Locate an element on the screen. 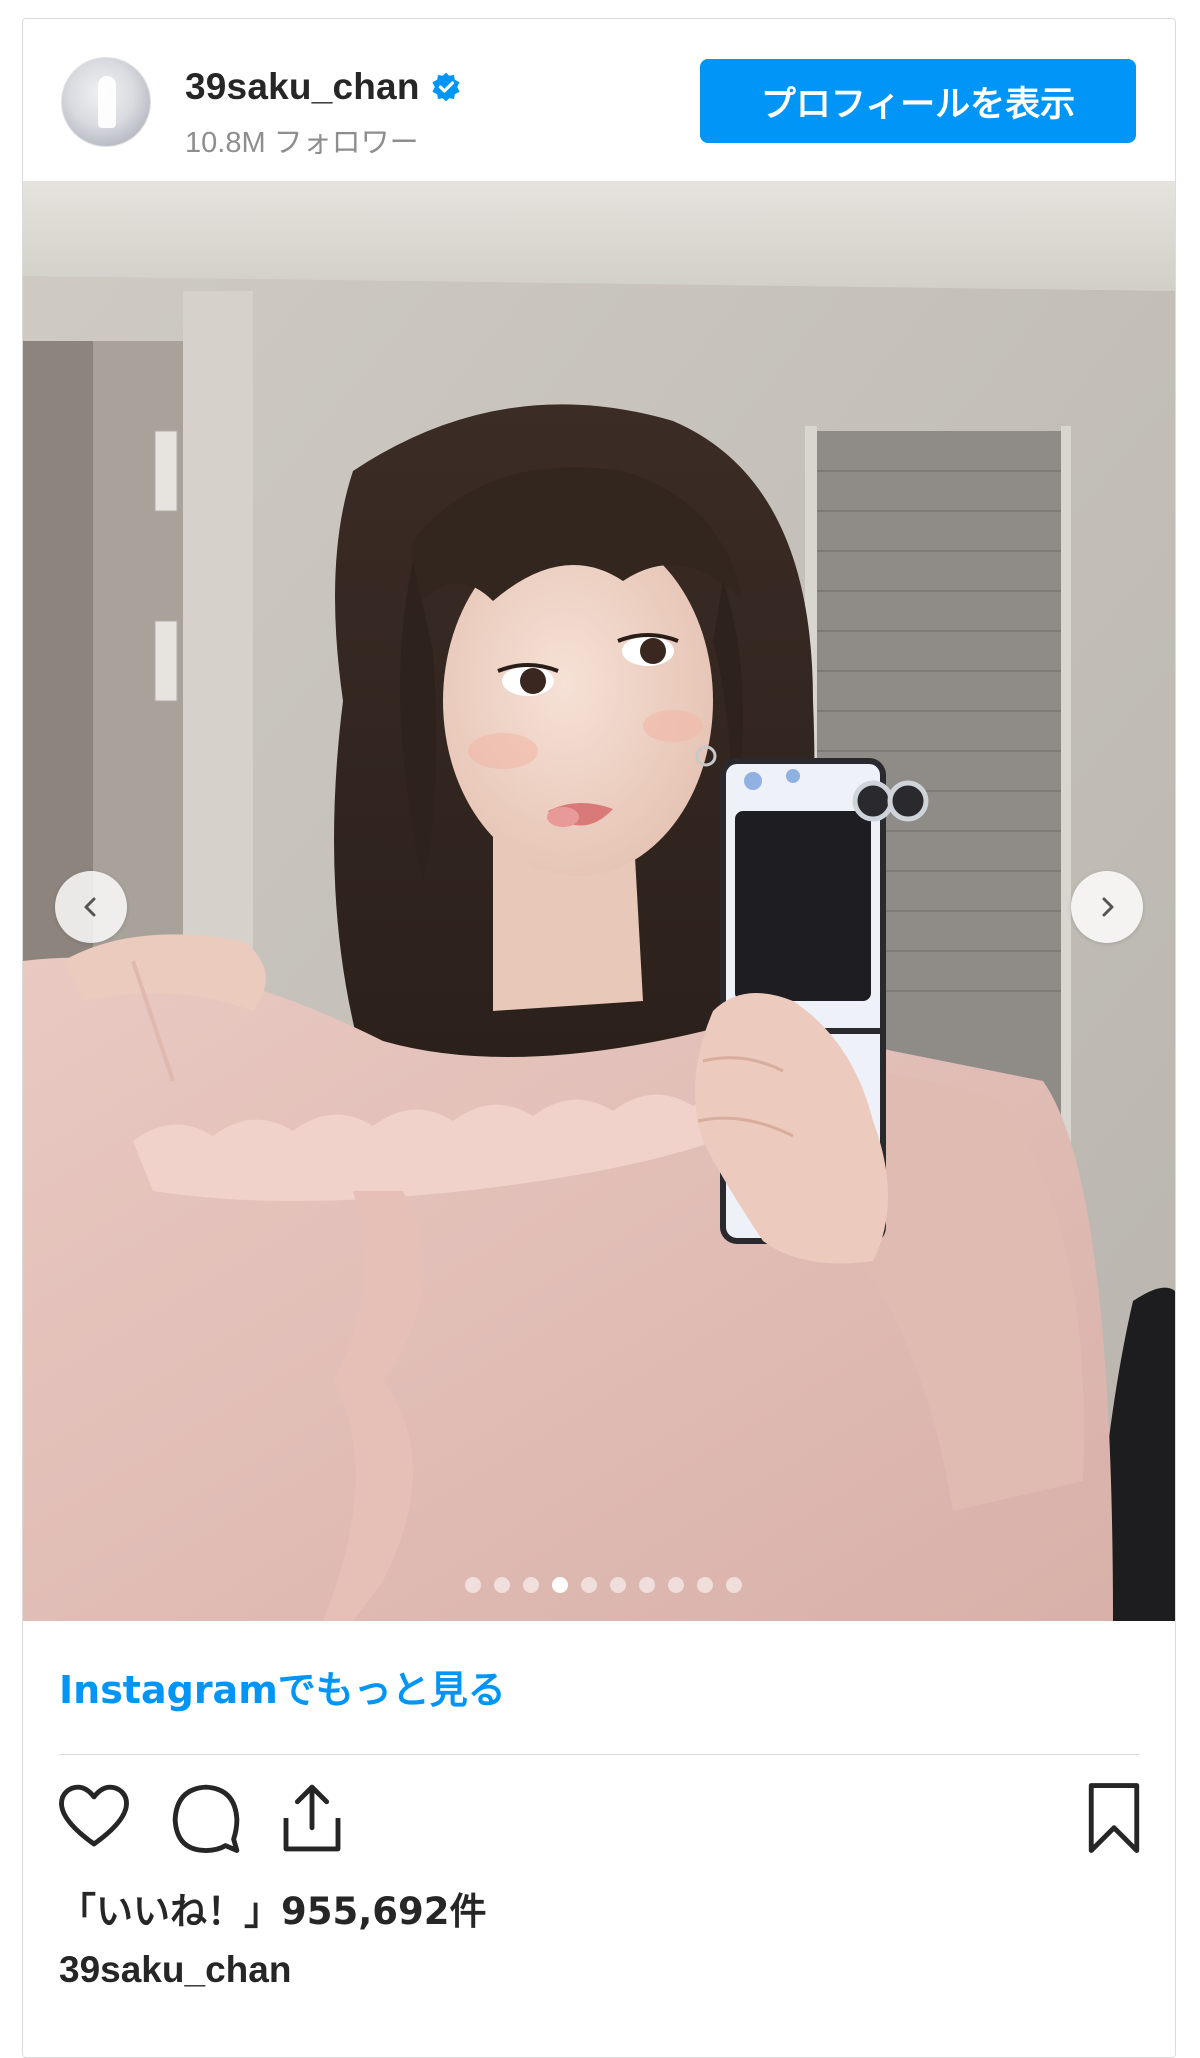 The image size is (1200, 2058). view-profile-button: プロフィールを表示 is located at coordinates (918, 101).